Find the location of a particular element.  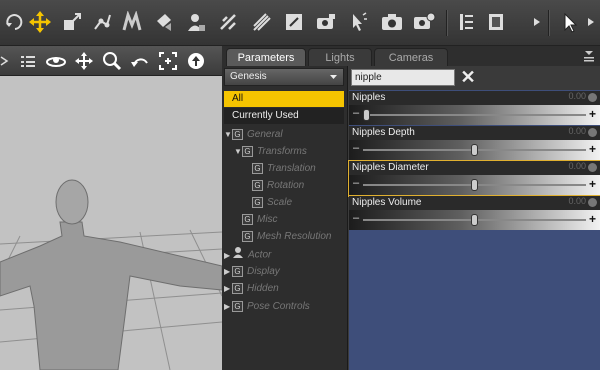

camera-render-icon is located at coordinates (326, 22).